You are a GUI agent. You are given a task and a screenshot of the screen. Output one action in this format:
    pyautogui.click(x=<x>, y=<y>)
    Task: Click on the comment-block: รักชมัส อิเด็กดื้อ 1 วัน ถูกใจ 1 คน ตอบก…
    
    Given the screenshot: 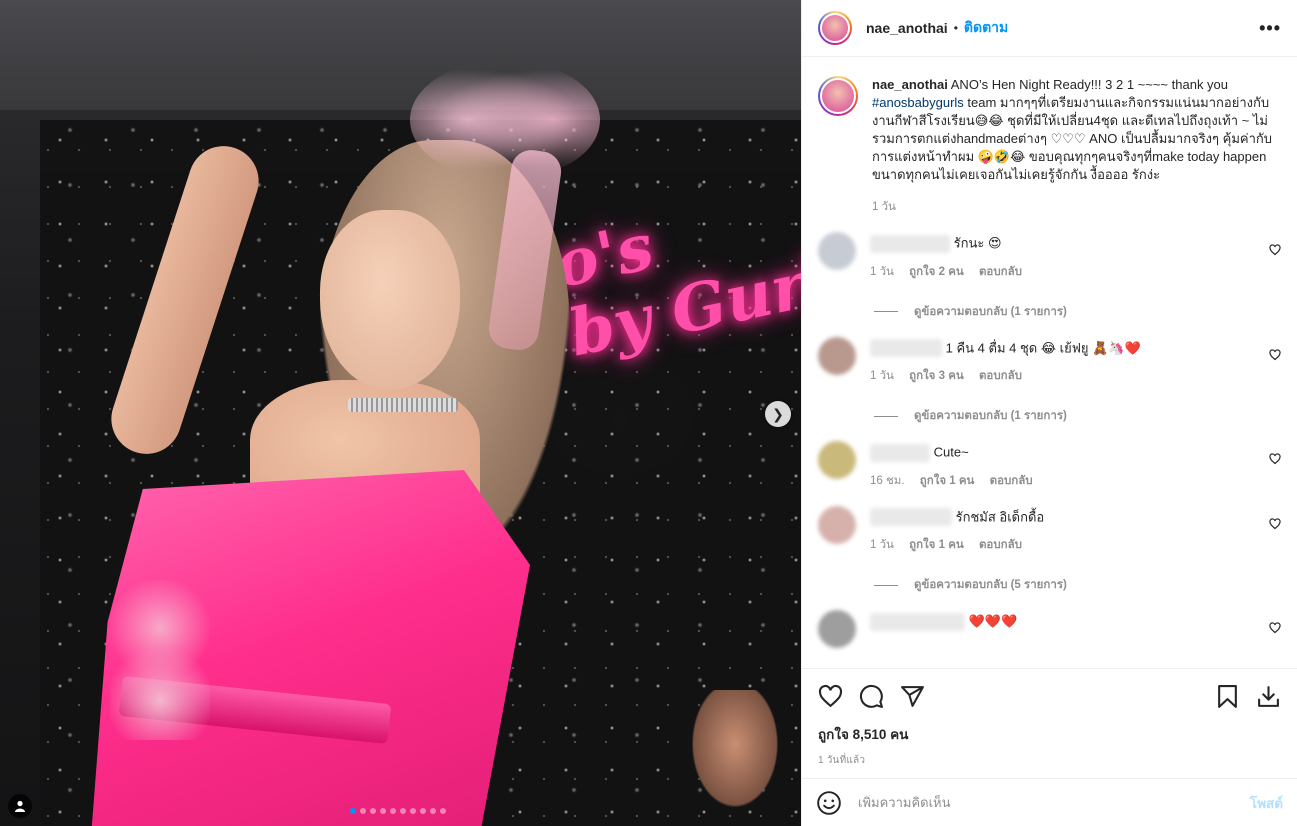 What is the action you would take?
    pyautogui.click(x=1049, y=550)
    